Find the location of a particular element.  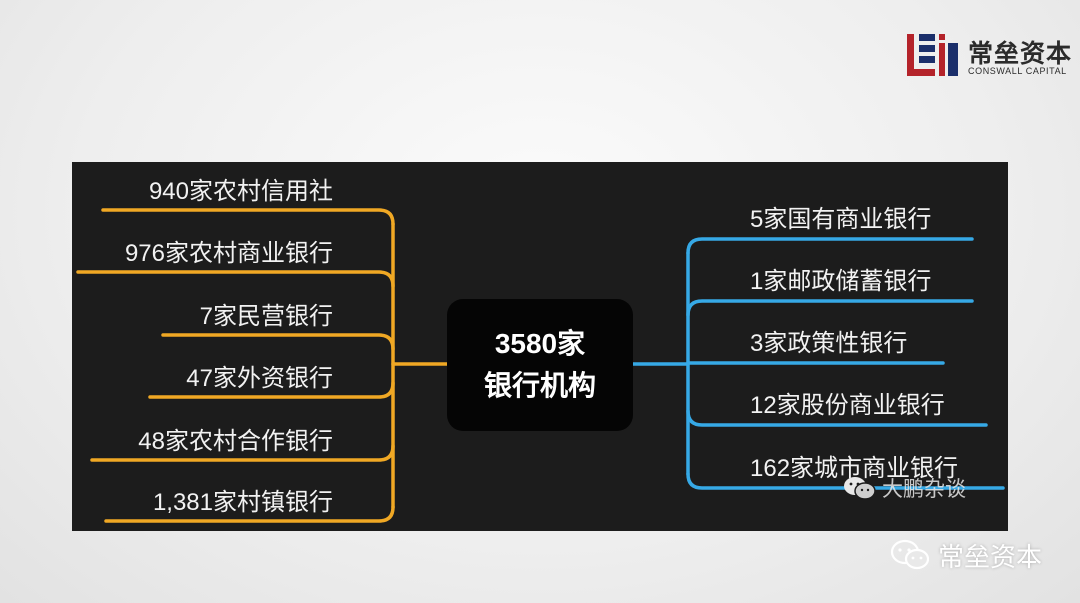

right-branch-label: 12家股份商业银行 is located at coordinates (847, 405).